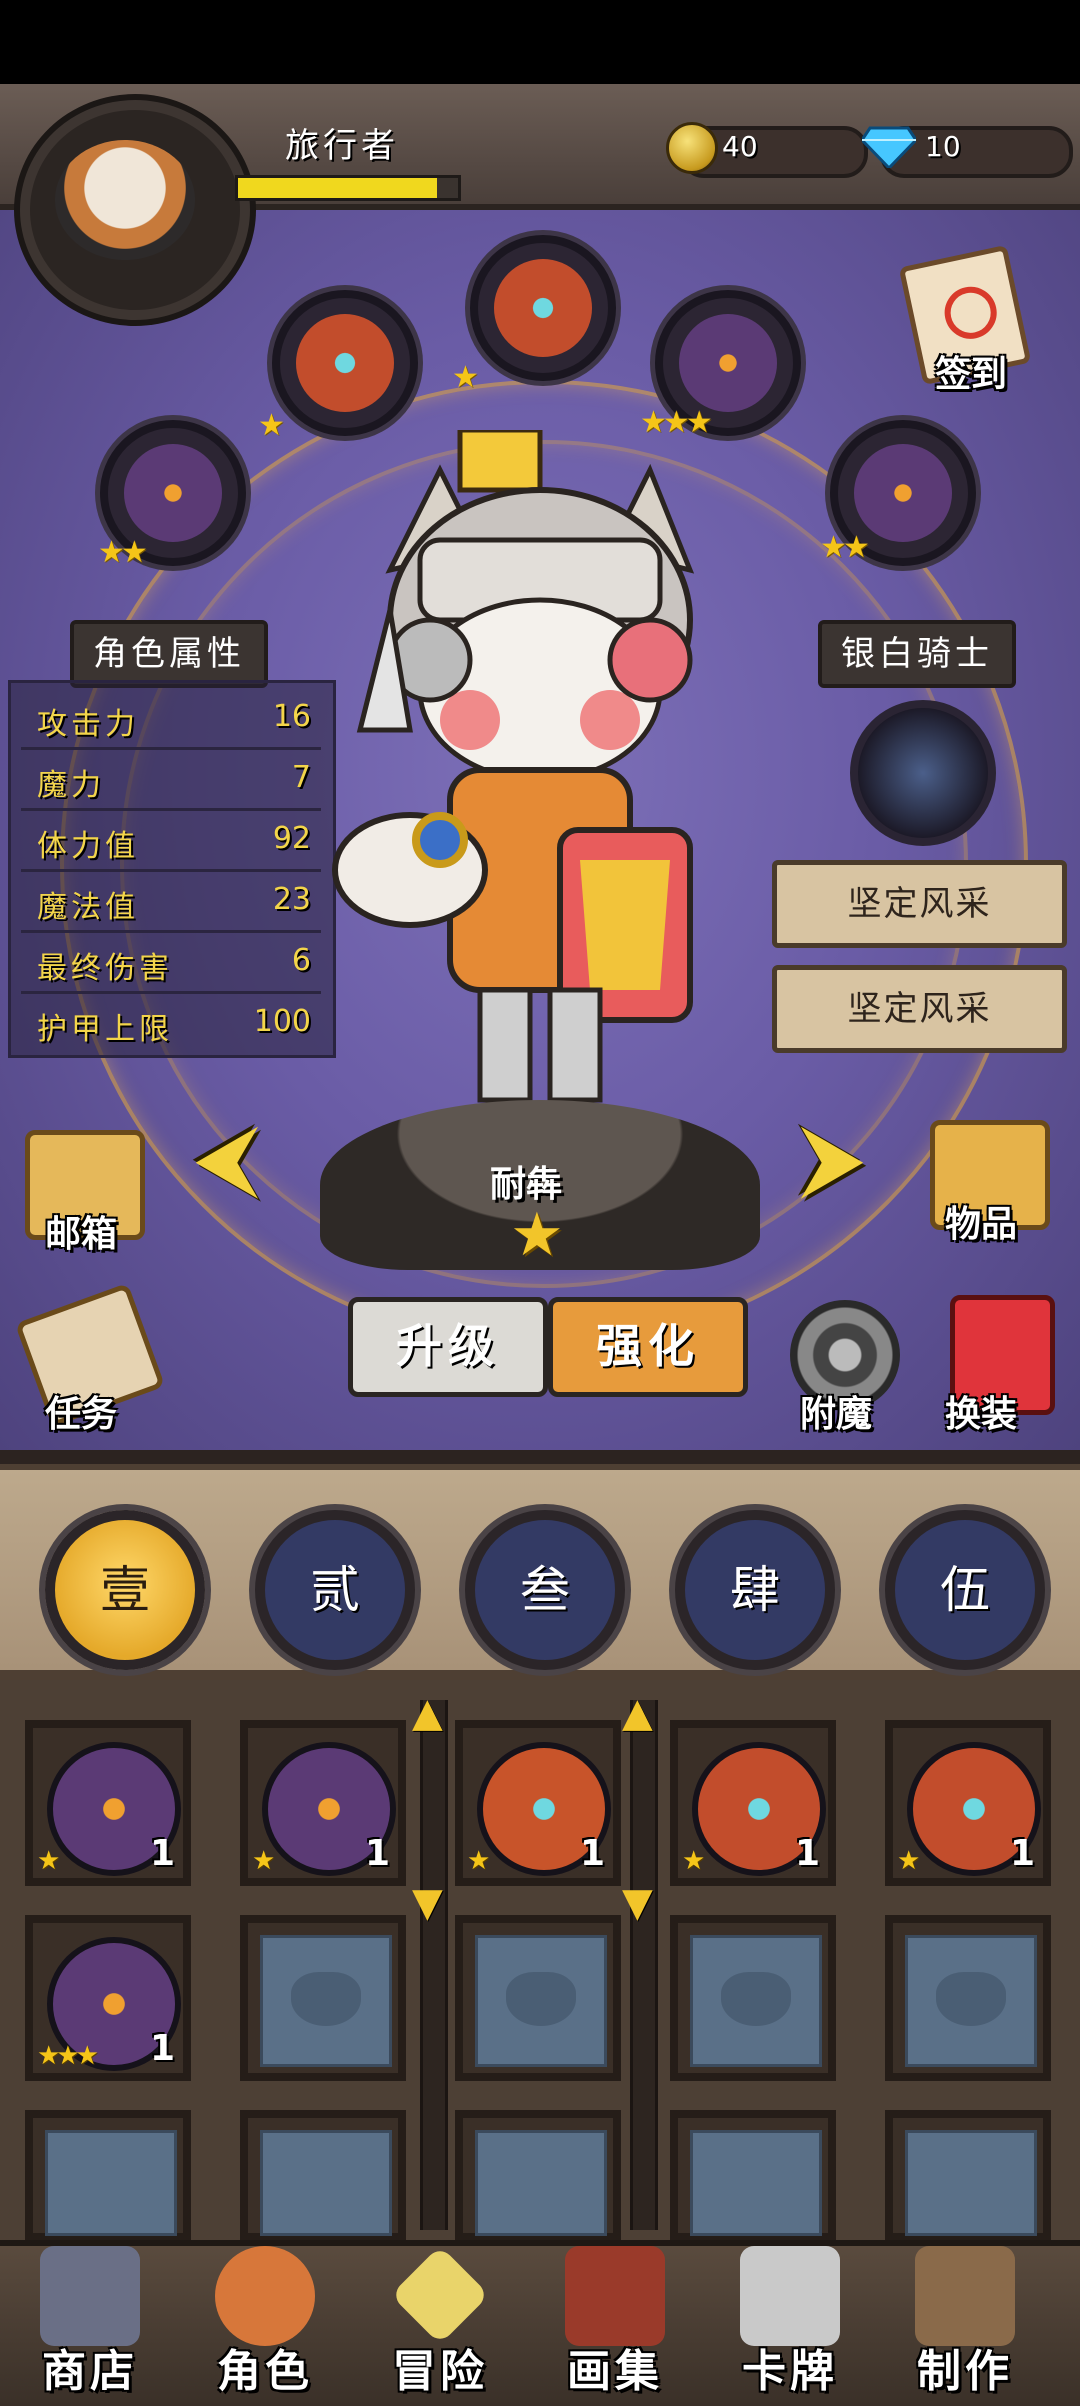 The image size is (1080, 2406). I want to click on skill-slot-2-stars: ★, so click(271, 425).